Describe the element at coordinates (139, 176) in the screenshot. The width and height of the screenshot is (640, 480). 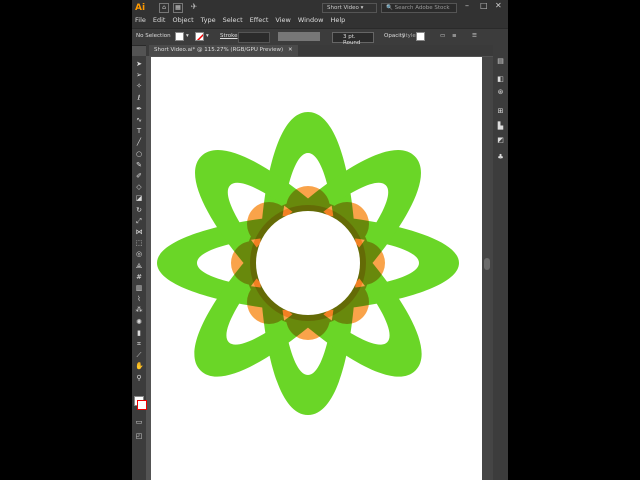
I see `pencil-icon: ✐` at that location.